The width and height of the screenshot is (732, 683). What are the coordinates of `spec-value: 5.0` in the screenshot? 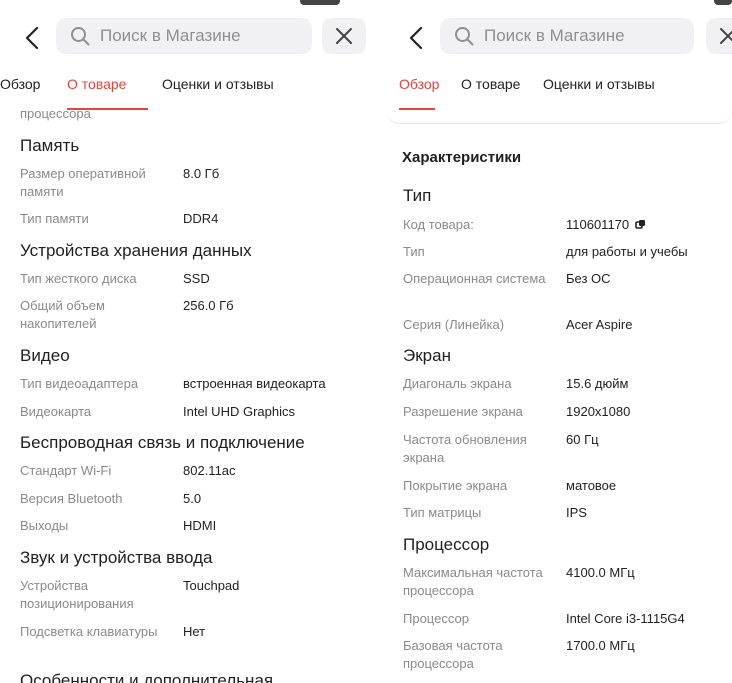 It's located at (192, 499).